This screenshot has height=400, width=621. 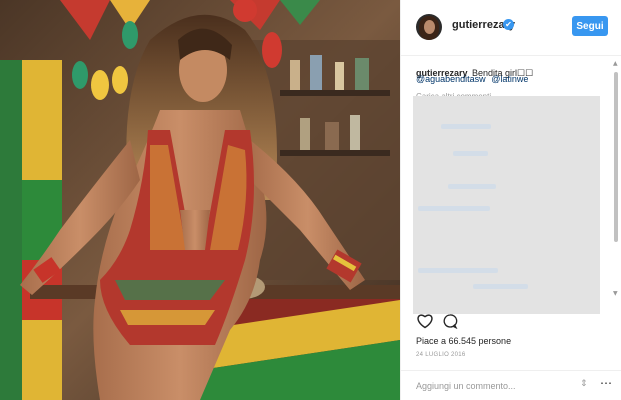 I want to click on comments-scrollbar: ▲ ▼, so click(x=616, y=180).